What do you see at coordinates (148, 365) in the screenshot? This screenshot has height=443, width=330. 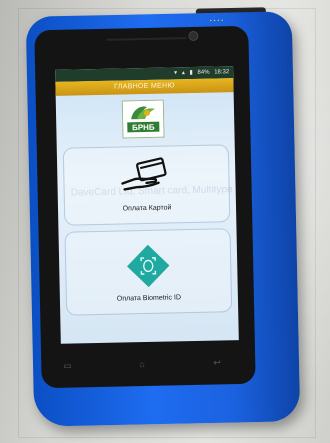 I see `hardware-nav-bar: ▭ ⌂ ↩` at bounding box center [148, 365].